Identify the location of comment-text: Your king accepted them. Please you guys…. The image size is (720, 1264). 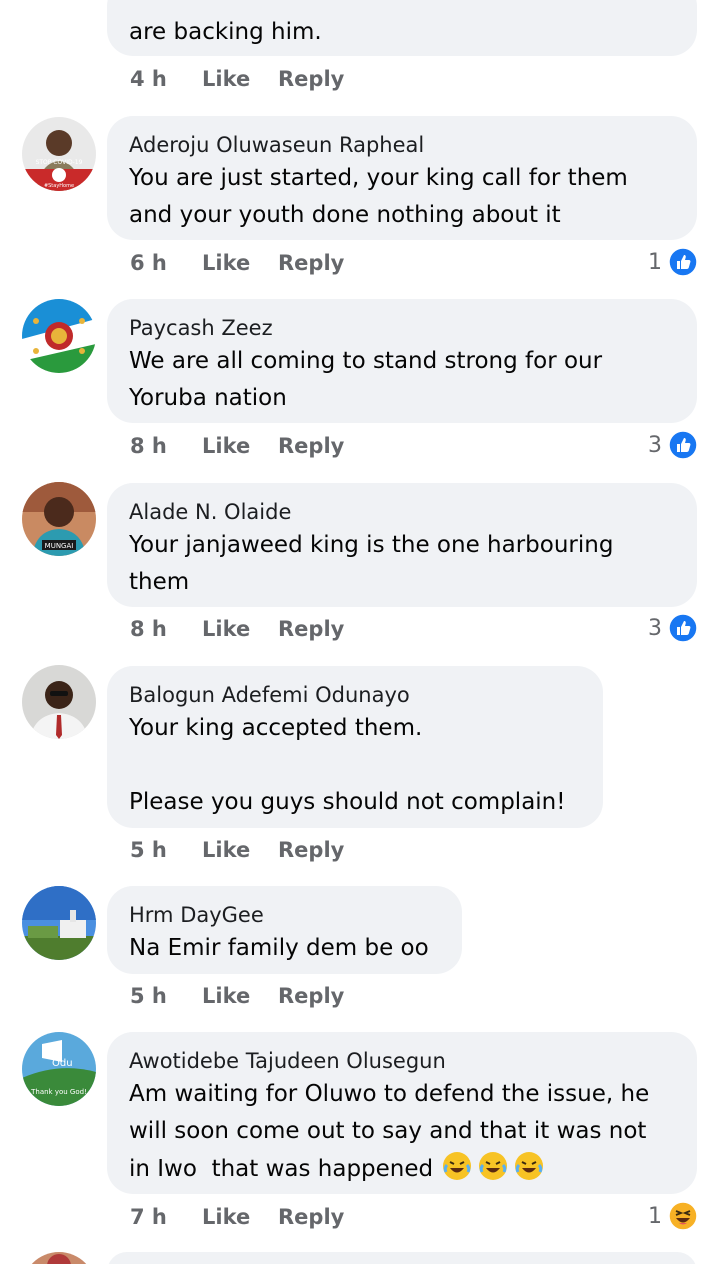
(347, 765).